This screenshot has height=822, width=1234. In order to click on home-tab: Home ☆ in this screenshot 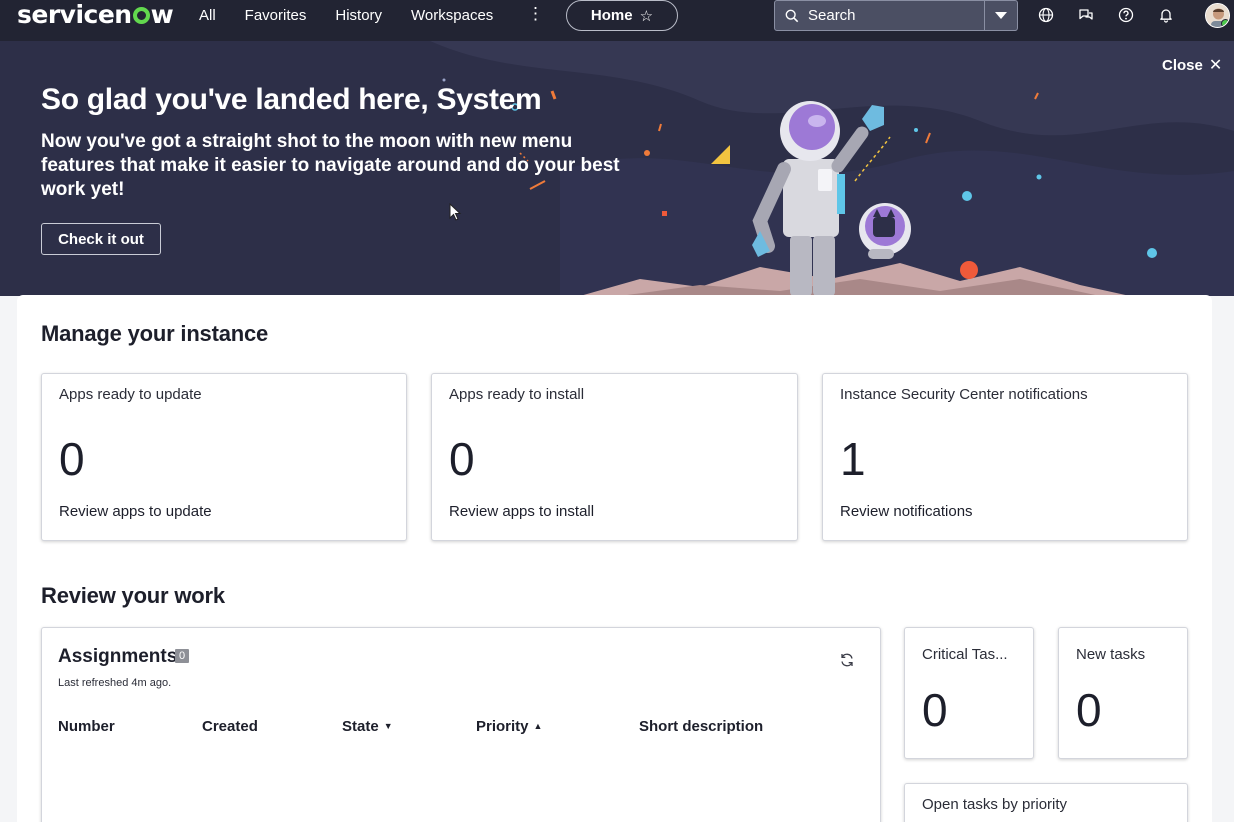, I will do `click(622, 15)`.